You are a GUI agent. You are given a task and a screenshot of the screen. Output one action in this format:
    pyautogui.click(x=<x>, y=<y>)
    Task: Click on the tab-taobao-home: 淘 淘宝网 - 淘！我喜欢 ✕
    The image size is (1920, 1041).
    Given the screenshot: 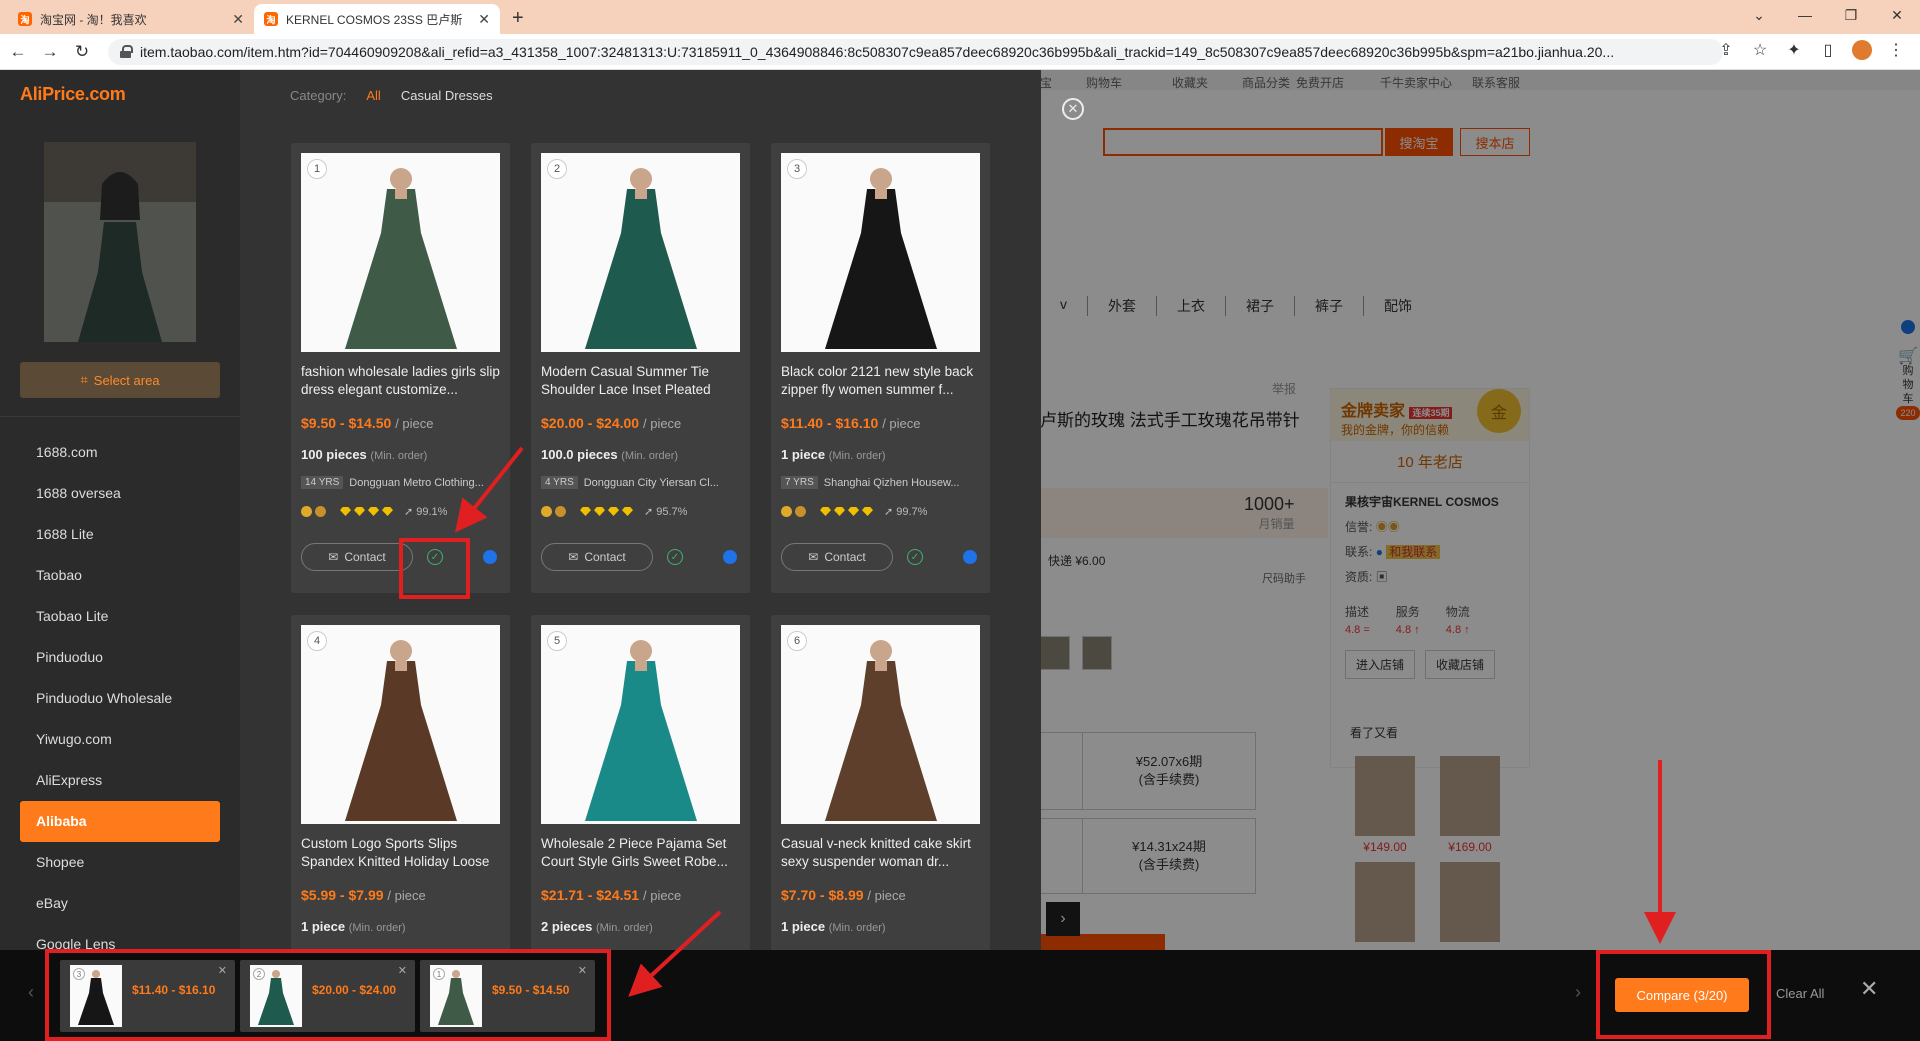 What is the action you would take?
    pyautogui.click(x=131, y=19)
    